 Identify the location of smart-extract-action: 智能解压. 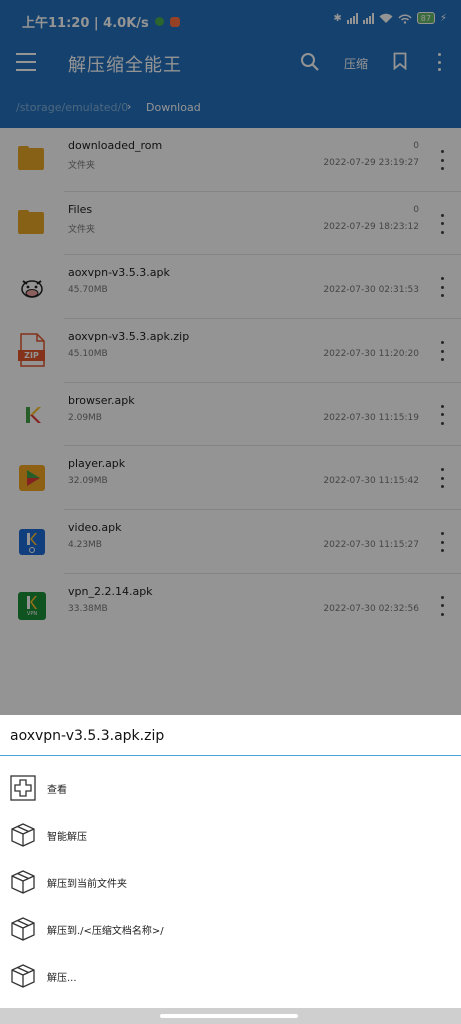
(230, 835).